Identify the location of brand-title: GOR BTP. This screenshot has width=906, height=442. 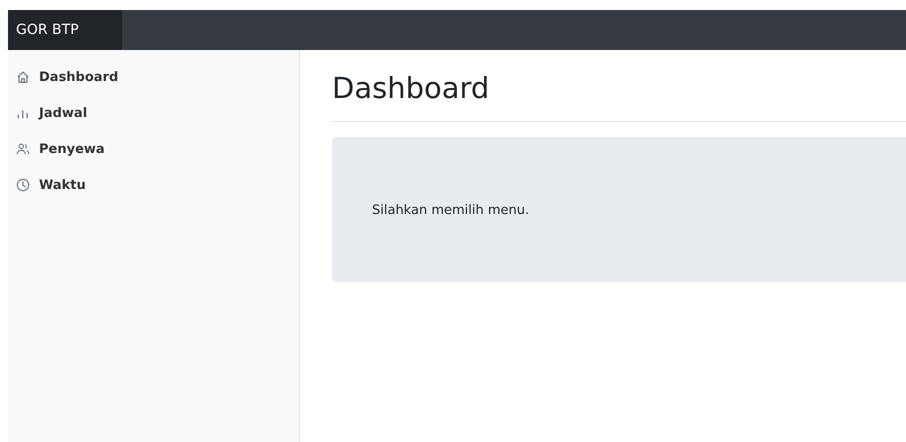
(65, 30).